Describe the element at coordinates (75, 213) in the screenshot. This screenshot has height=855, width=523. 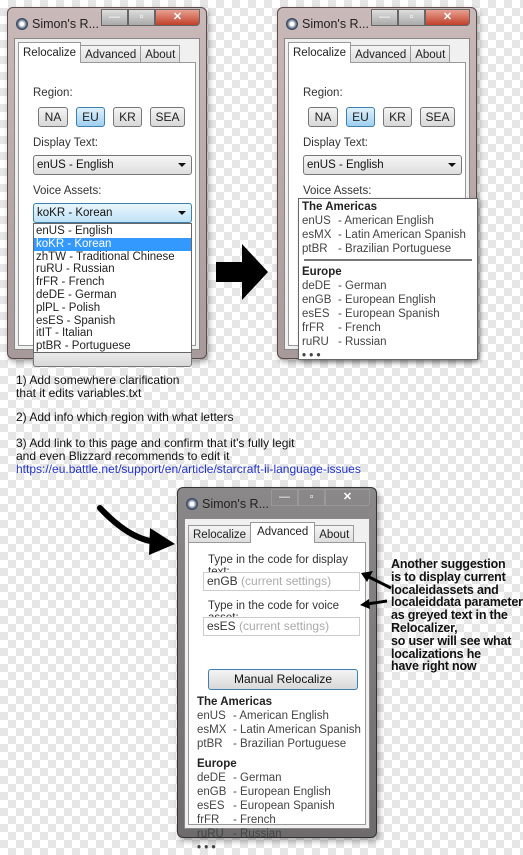
I see `voice-assets-value: koKR - Korean` at that location.